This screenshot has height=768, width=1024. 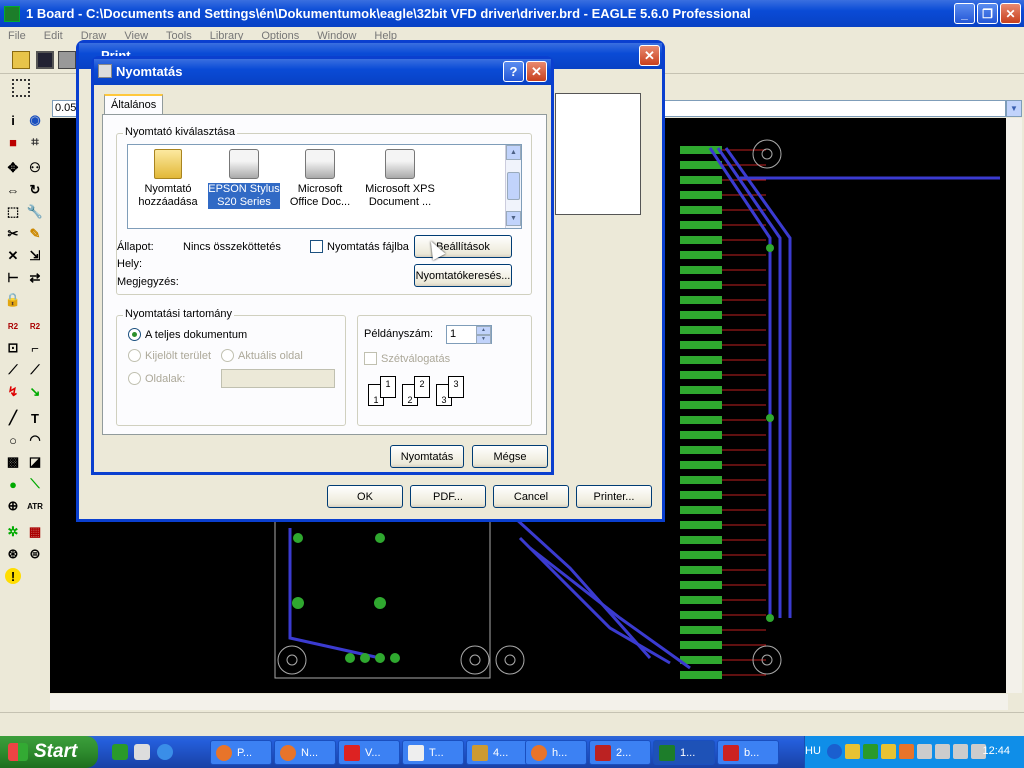 What do you see at coordinates (536, 71) in the screenshot?
I see `nyomtatas-close-button: ✕` at bounding box center [536, 71].